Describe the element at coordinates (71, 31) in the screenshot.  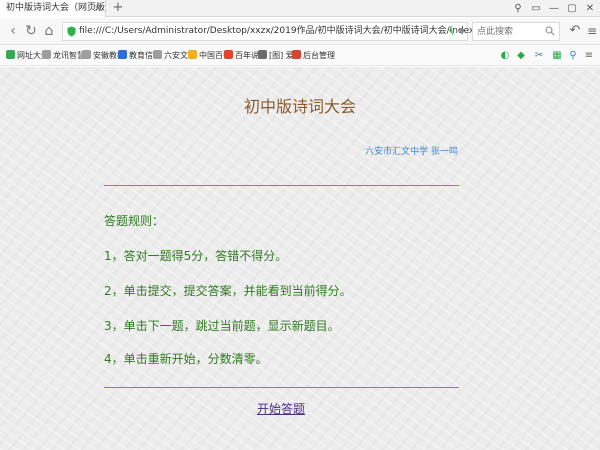
I see `shield-icon` at that location.